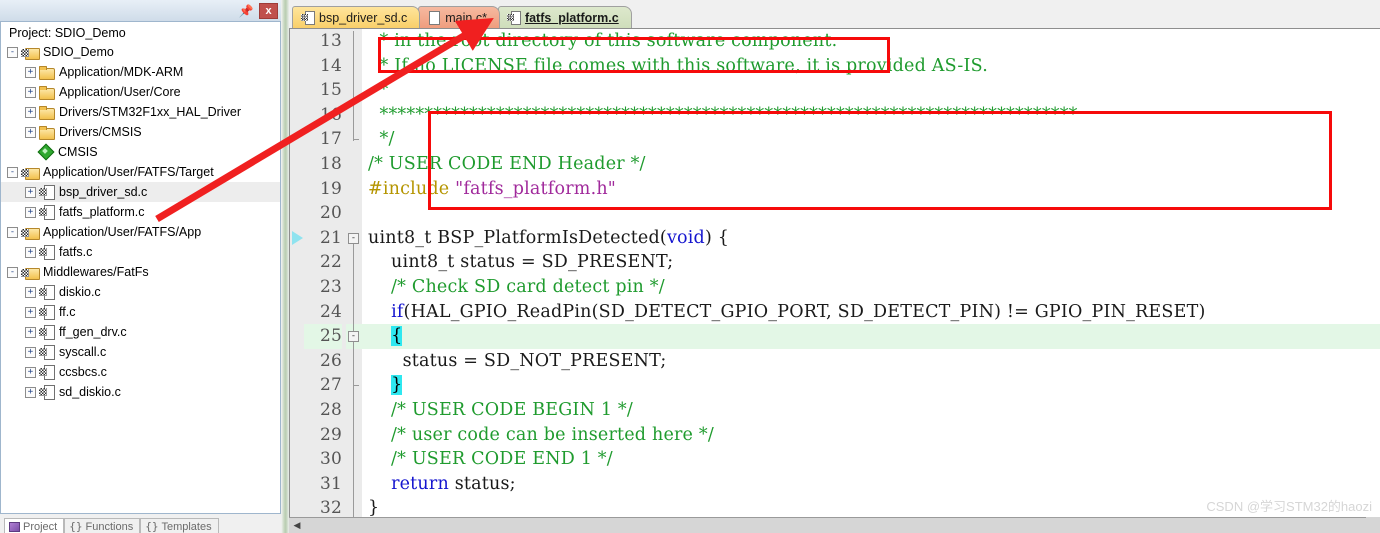 The image size is (1380, 533). I want to click on code-line: }, so click(871, 385).